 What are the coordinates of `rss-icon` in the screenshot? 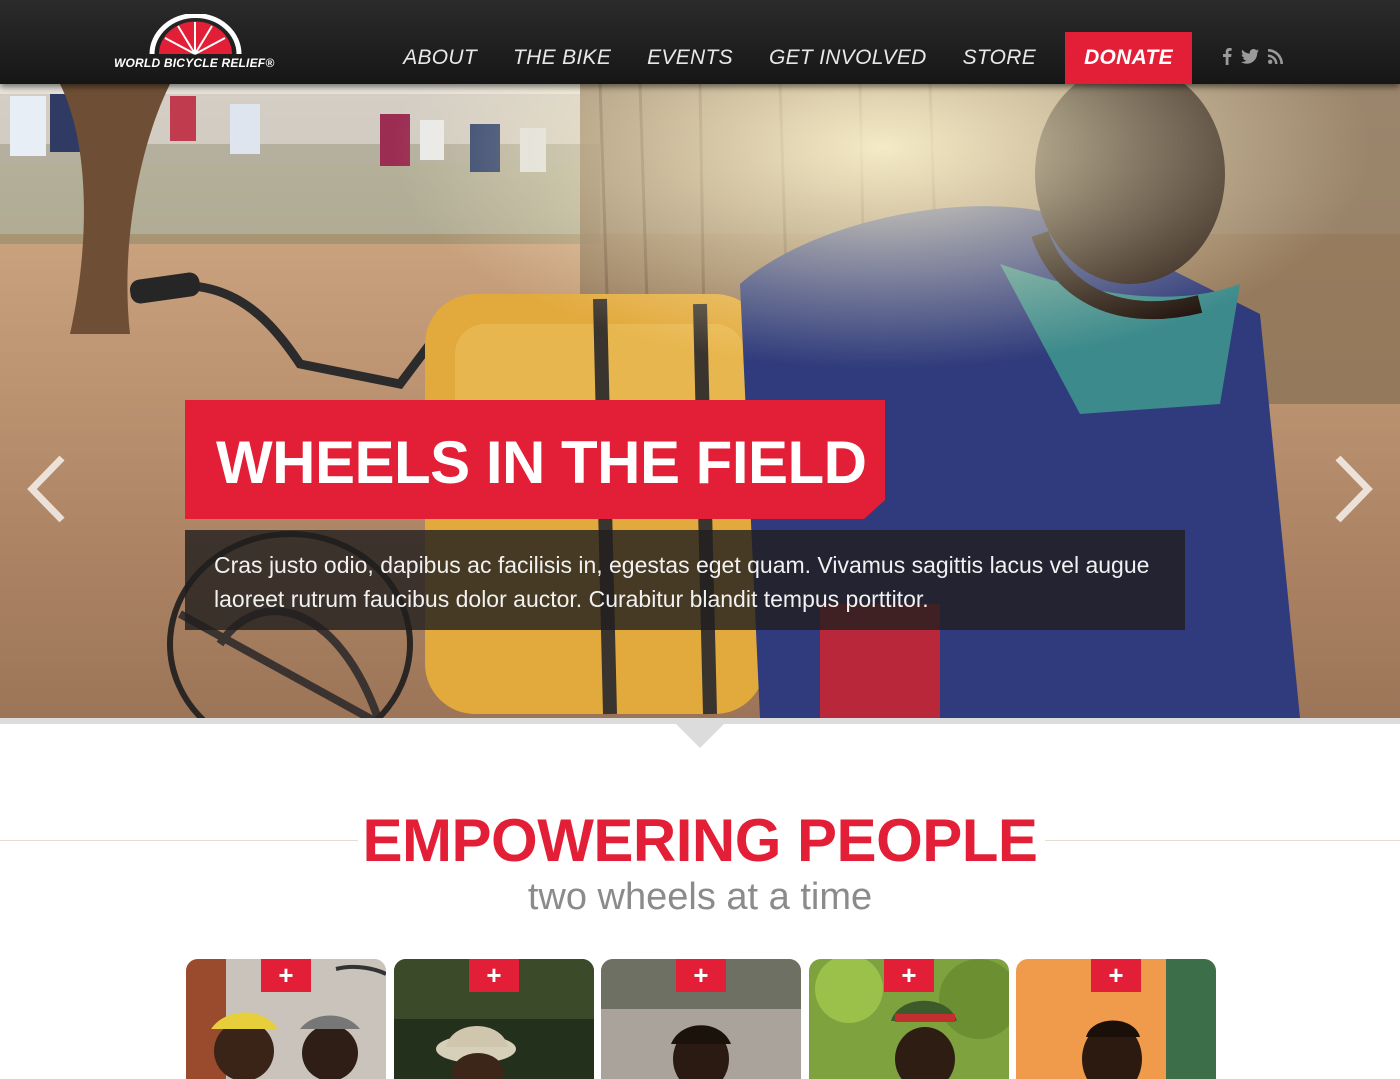 It's located at (1275, 58).